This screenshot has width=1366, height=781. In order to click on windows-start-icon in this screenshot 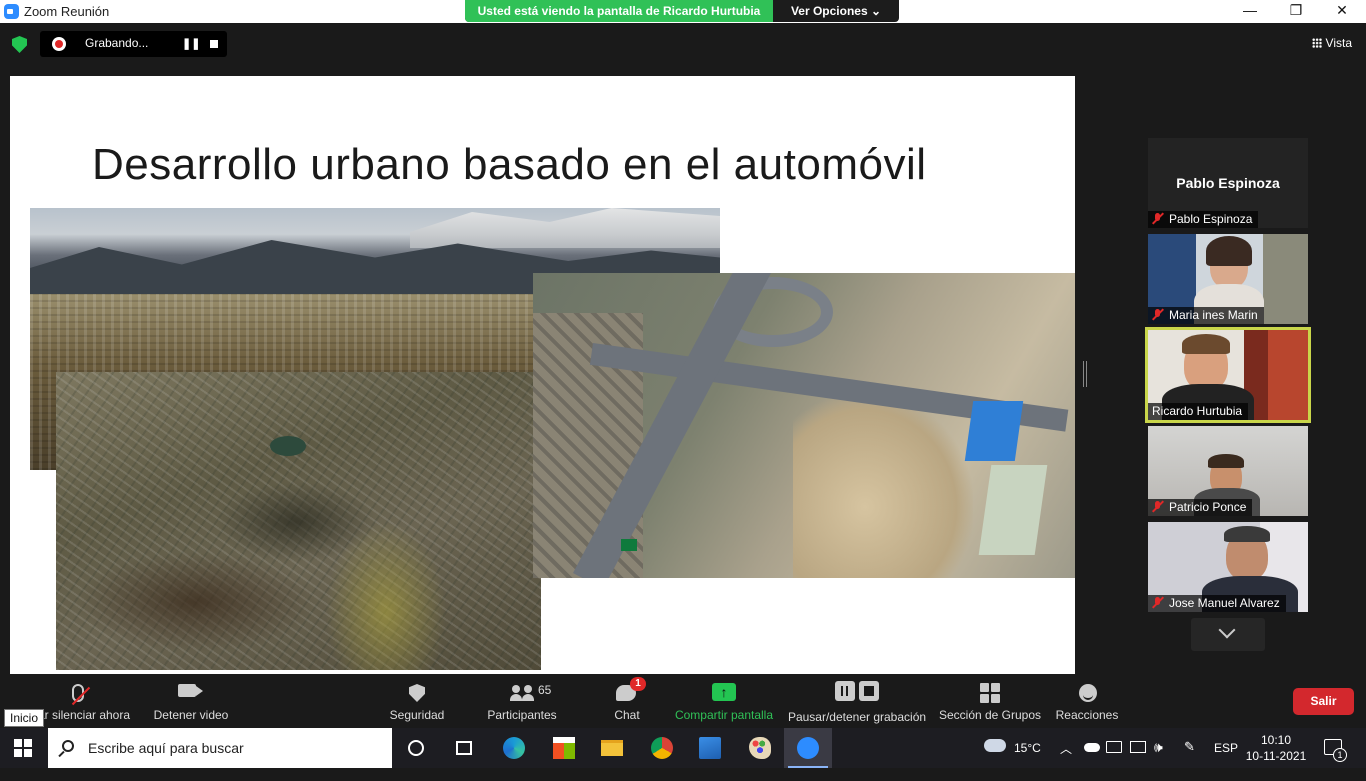, I will do `click(23, 748)`.